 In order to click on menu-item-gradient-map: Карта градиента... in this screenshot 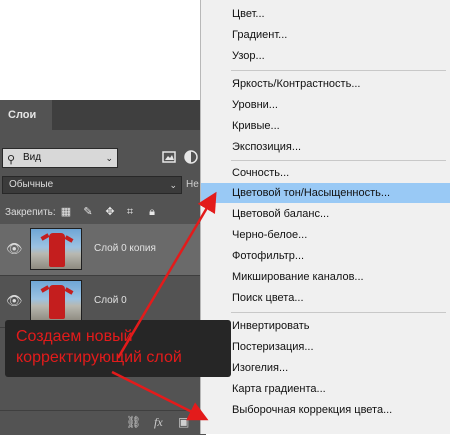, I will do `click(325, 389)`.